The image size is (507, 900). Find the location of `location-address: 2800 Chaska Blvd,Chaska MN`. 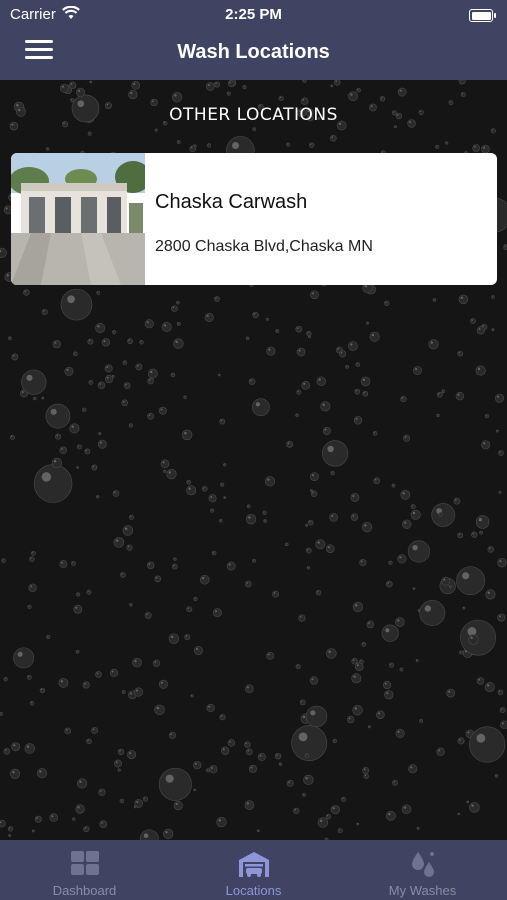

location-address: 2800 Chaska Blvd,Chaska MN is located at coordinates (264, 246).